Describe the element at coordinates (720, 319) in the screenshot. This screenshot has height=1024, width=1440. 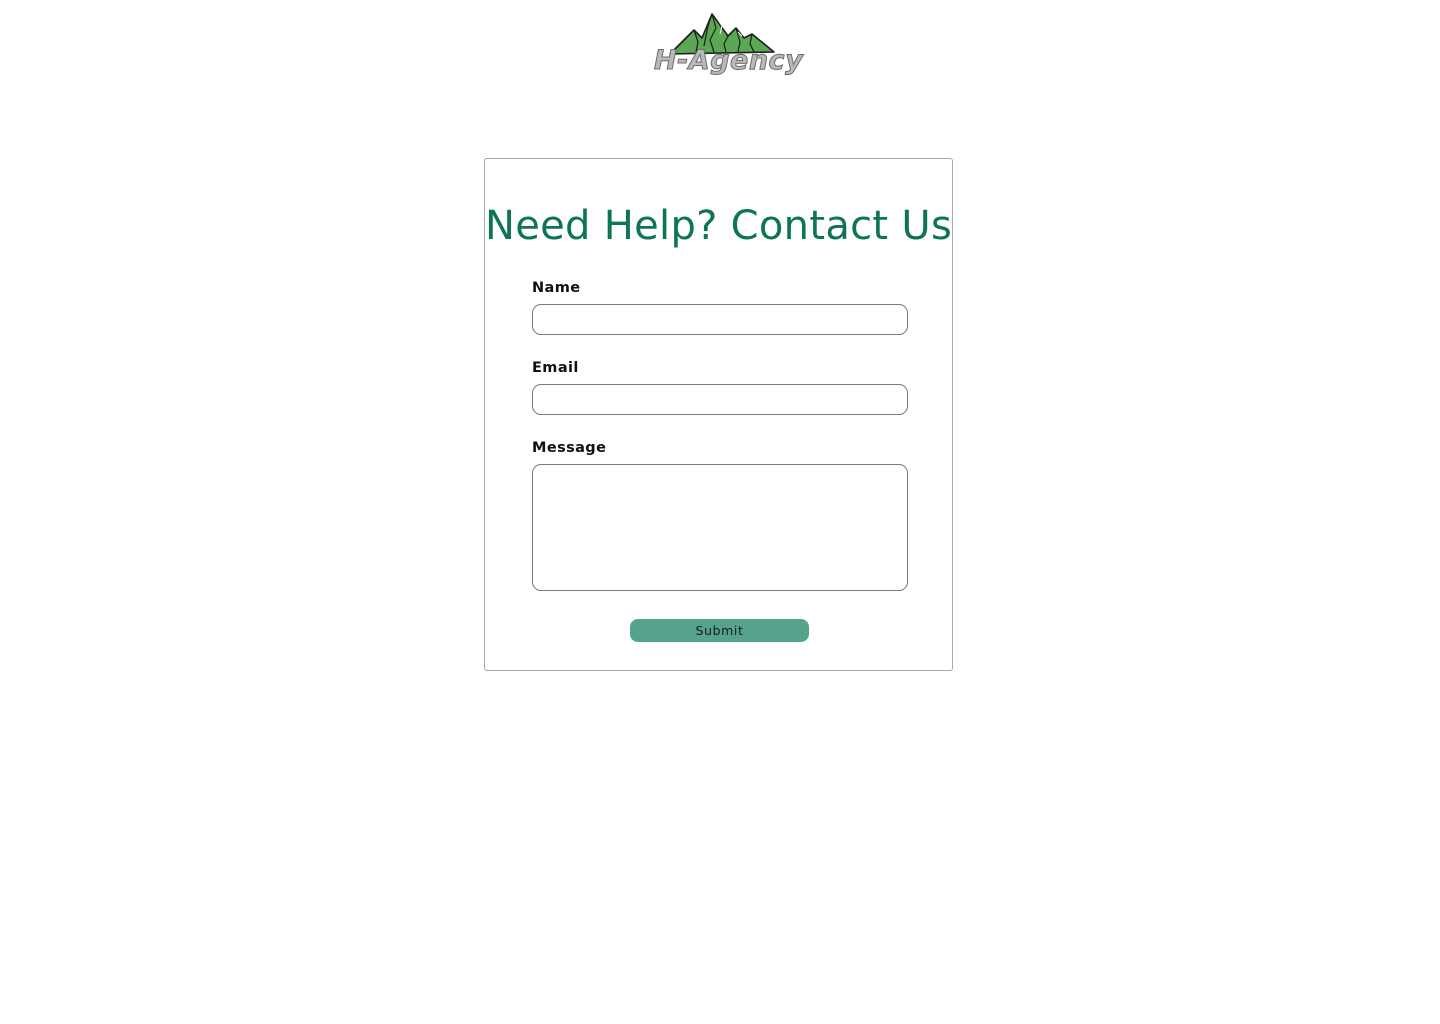
I see `name-input` at that location.